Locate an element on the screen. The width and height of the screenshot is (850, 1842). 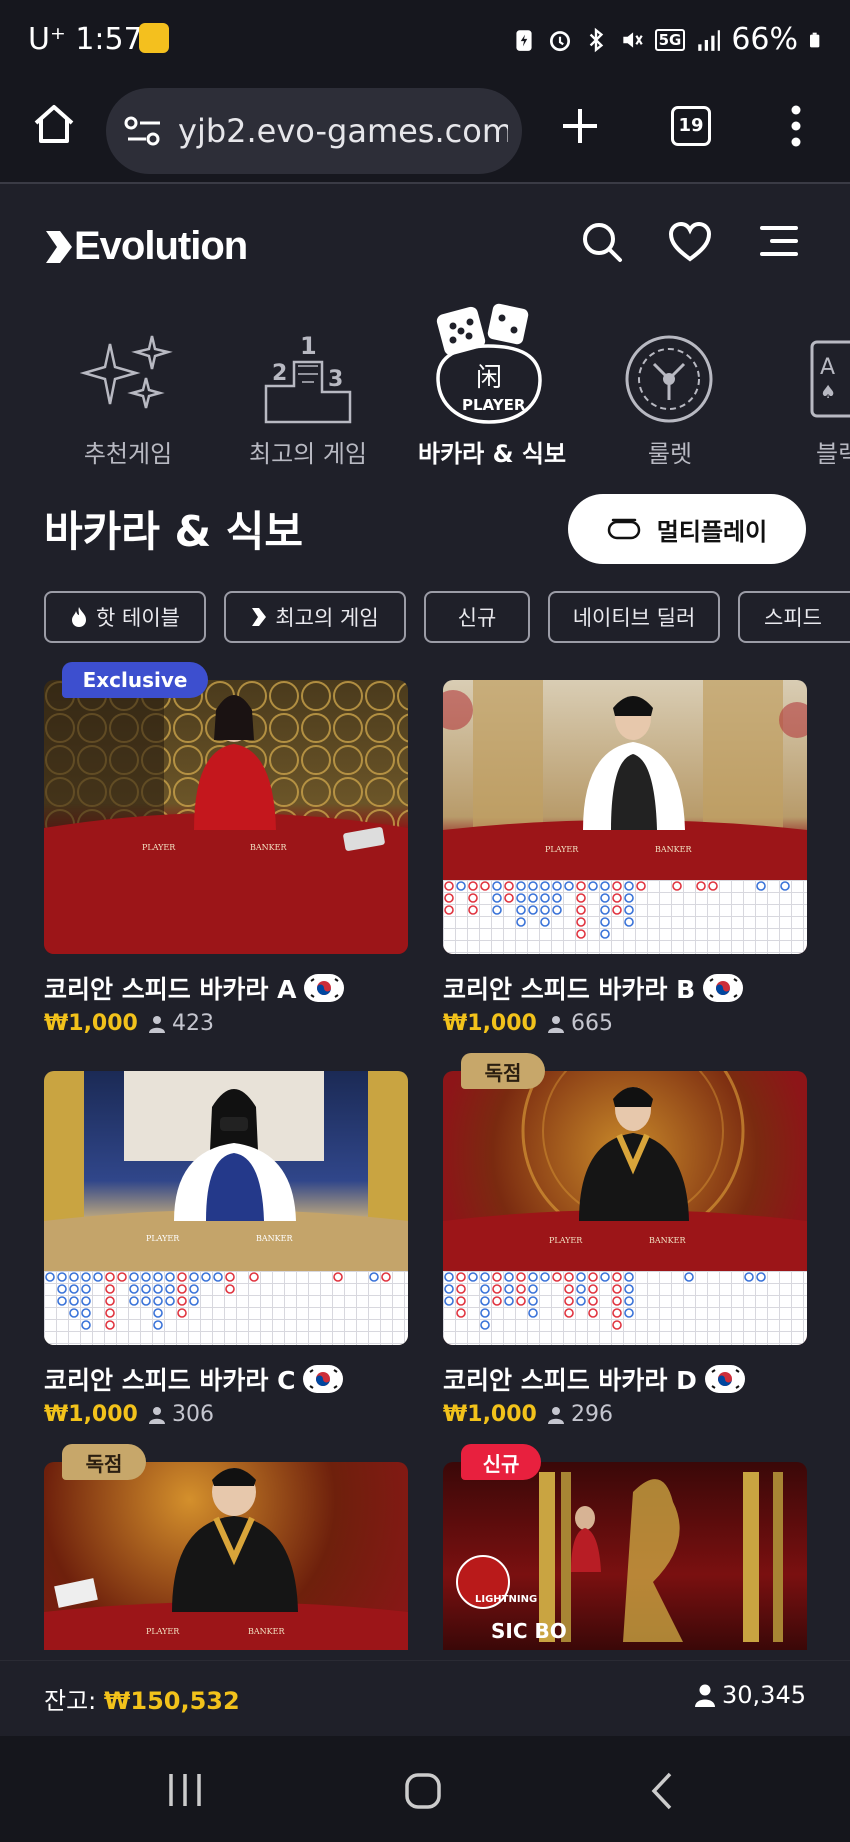
filter-top-games: 최고의 게임 is located at coordinates (315, 617).